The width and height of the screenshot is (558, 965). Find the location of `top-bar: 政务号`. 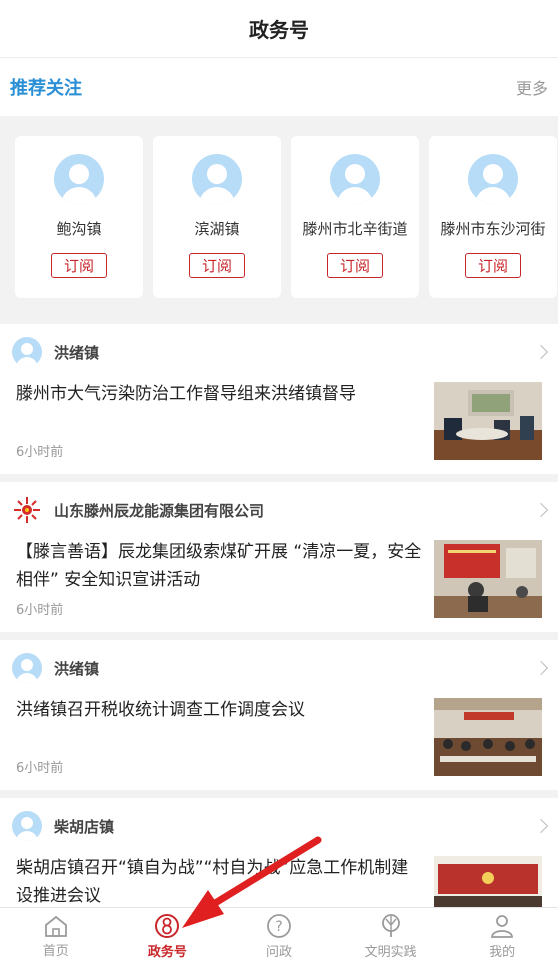

top-bar: 政务号 is located at coordinates (279, 29).